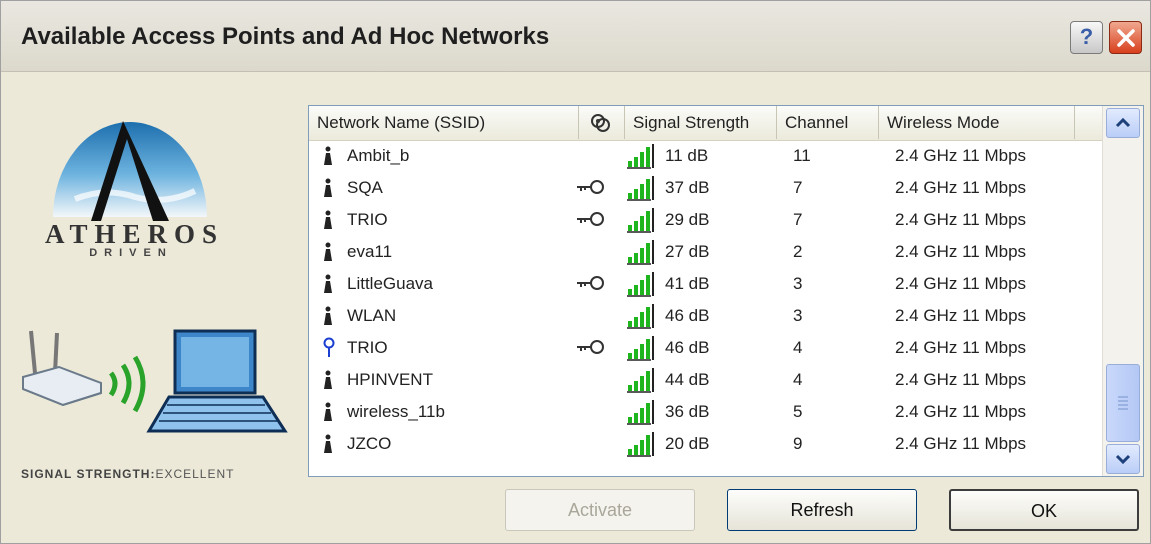 This screenshot has height=544, width=1151. What do you see at coordinates (687, 155) in the screenshot?
I see `signal-value: 11 dB` at bounding box center [687, 155].